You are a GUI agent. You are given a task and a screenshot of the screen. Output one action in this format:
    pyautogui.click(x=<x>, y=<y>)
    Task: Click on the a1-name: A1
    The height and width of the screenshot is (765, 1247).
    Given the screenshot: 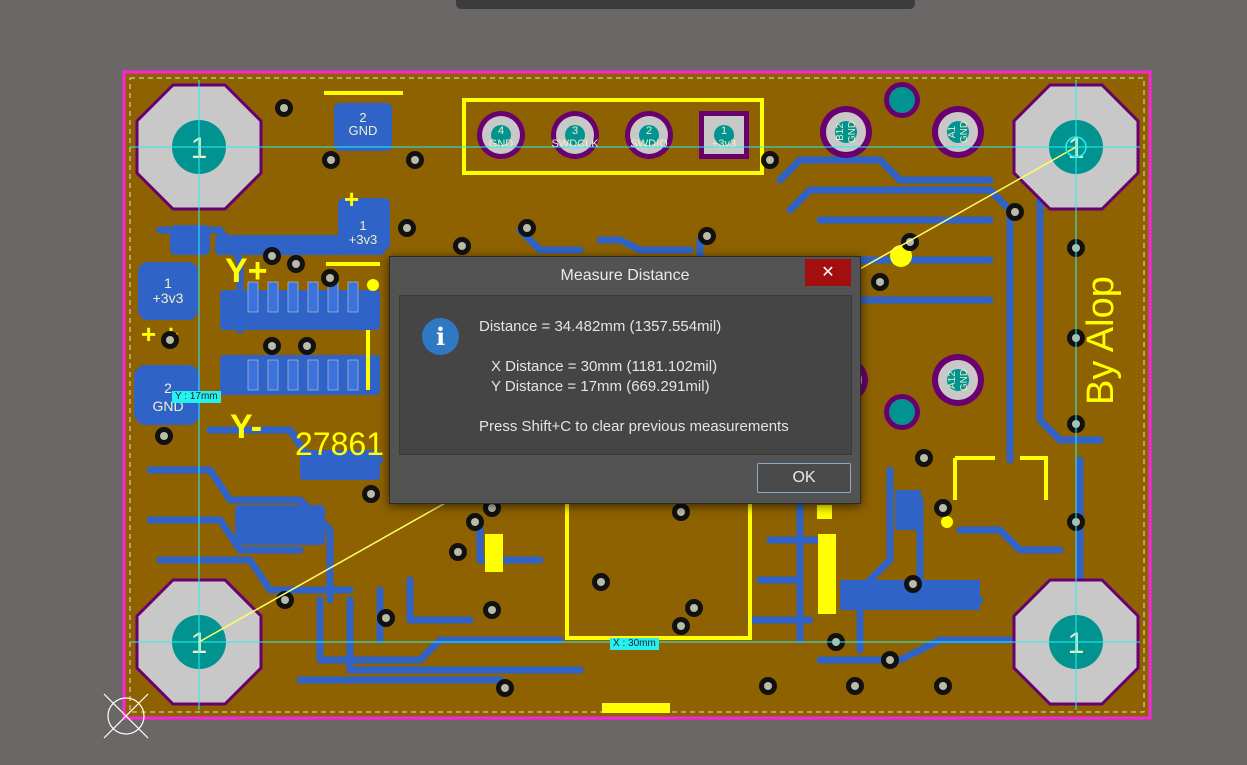 What is the action you would take?
    pyautogui.click(x=952, y=131)
    